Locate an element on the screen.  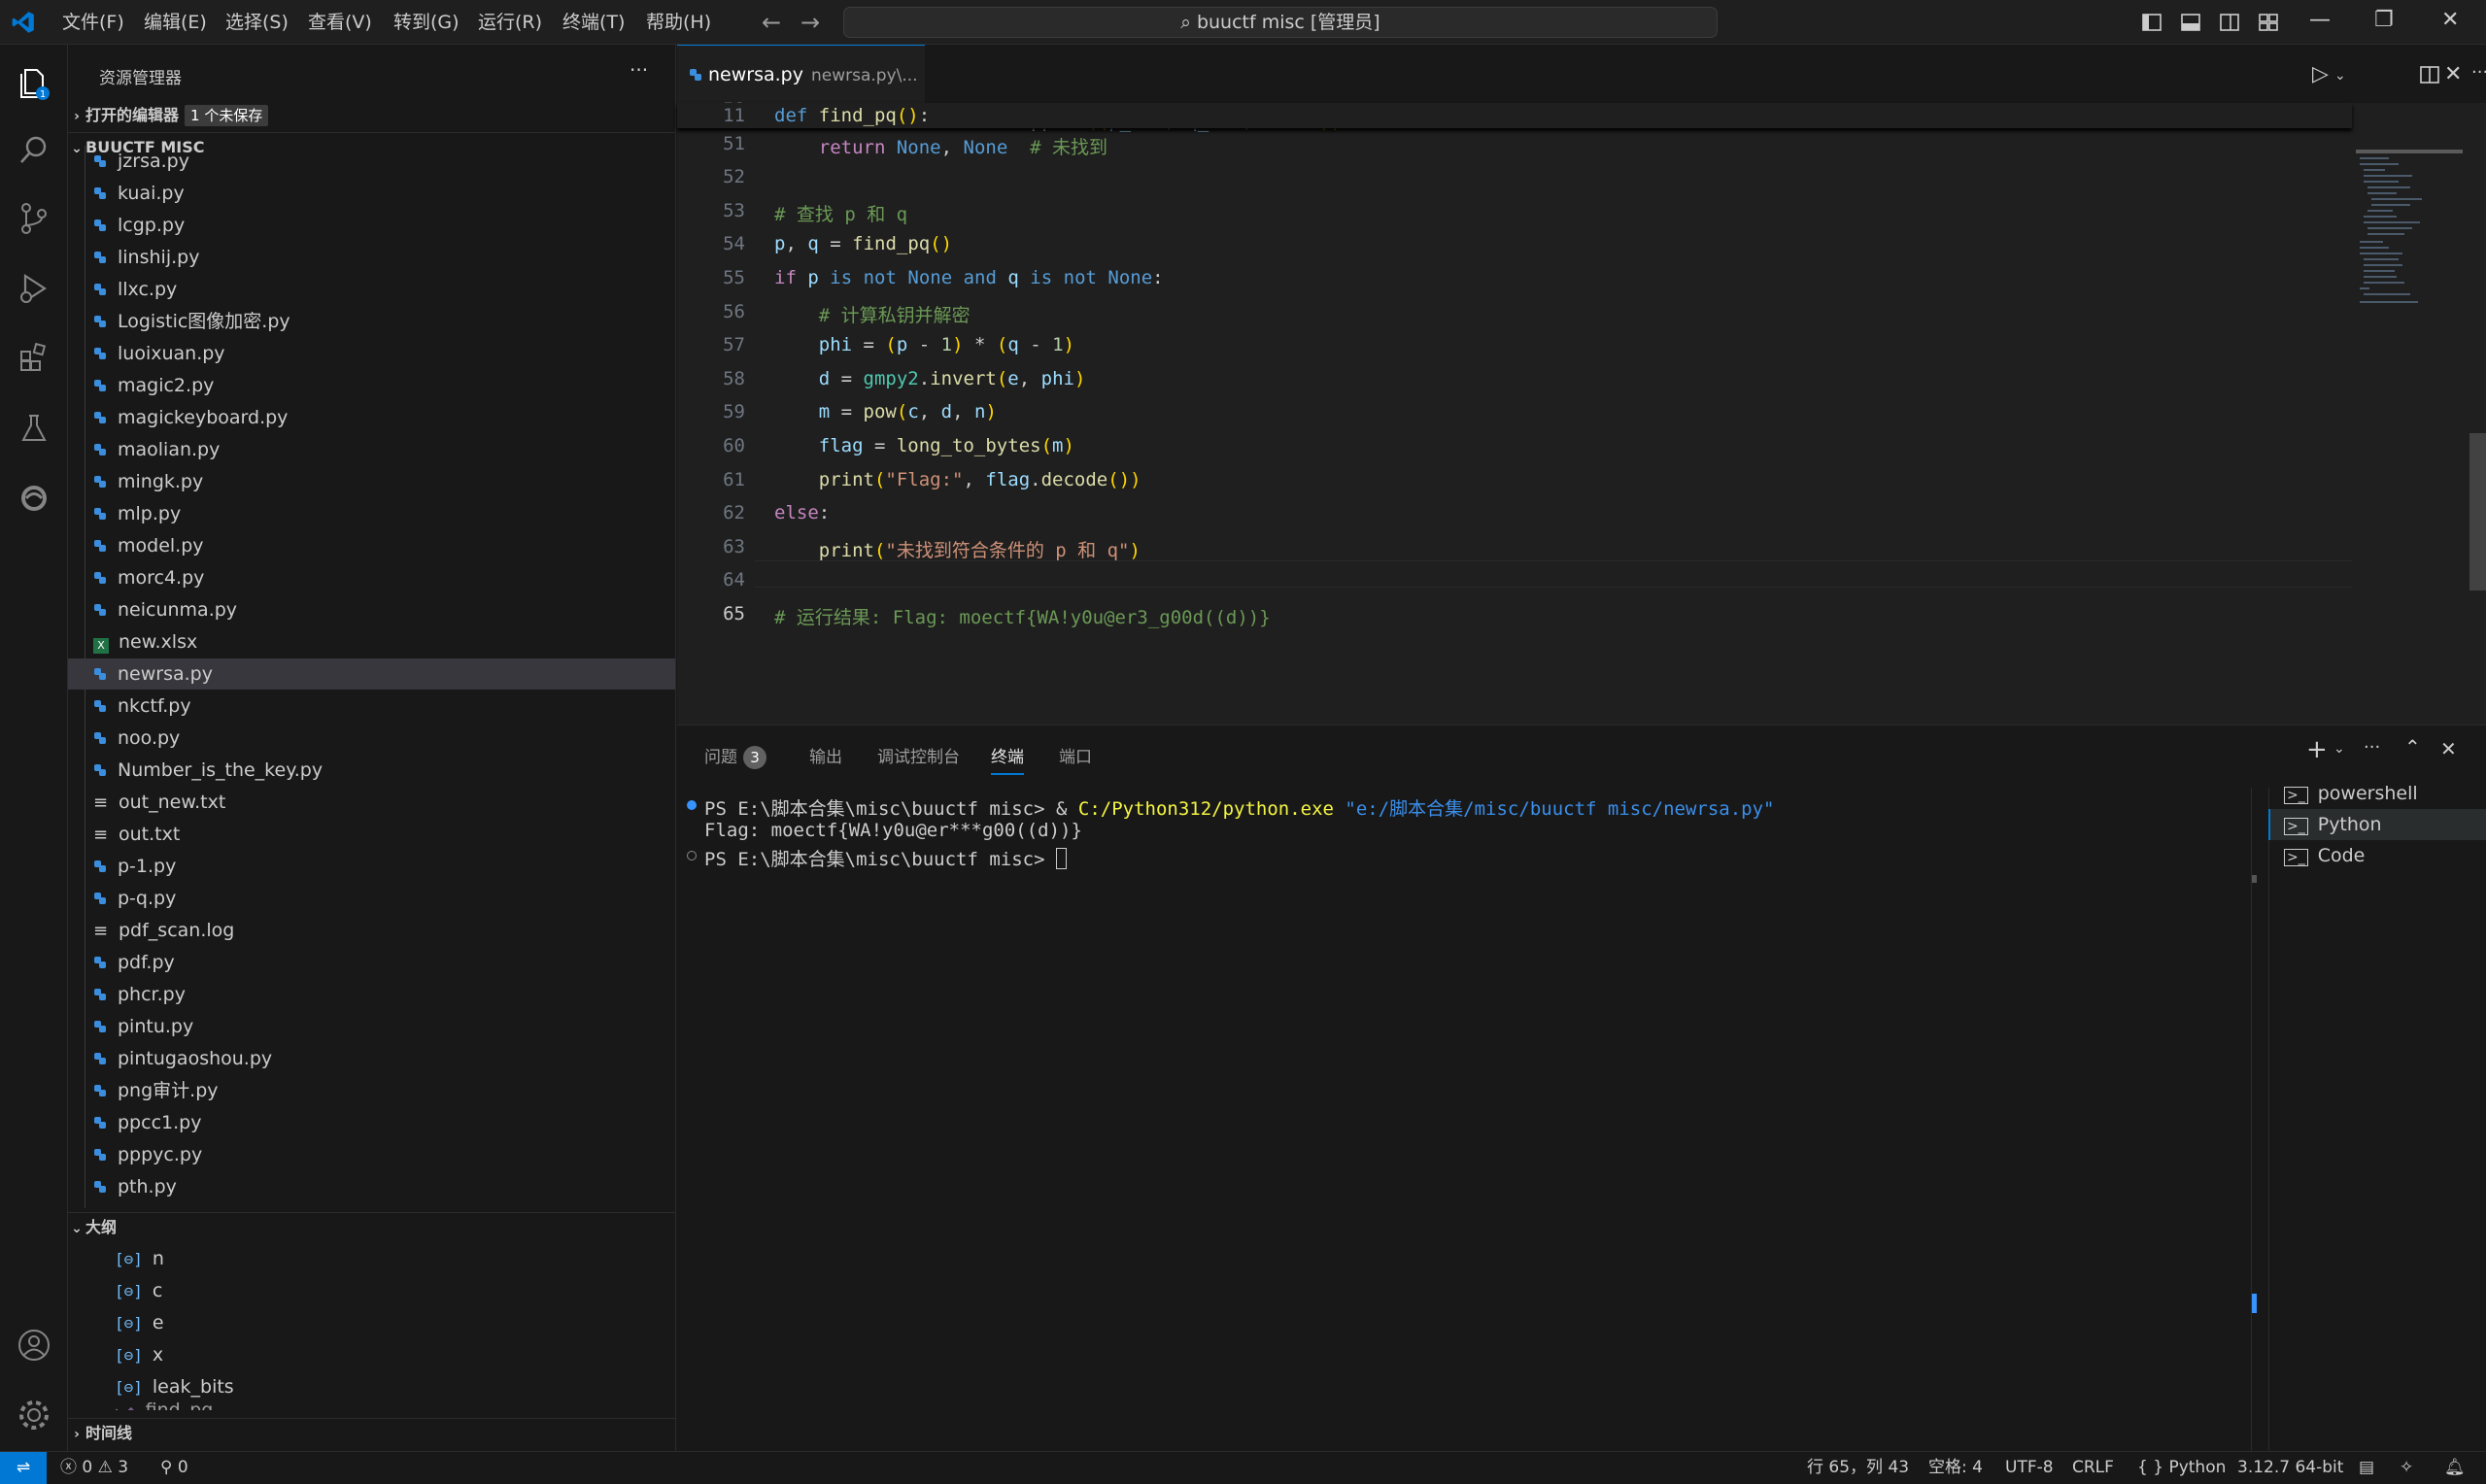
source-control-icon is located at coordinates (34, 218).